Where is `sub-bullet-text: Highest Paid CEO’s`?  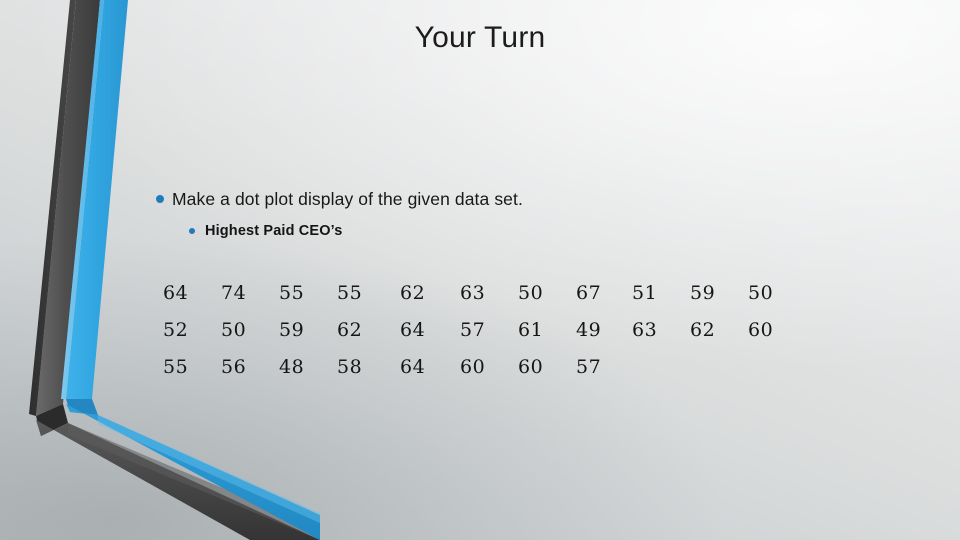 sub-bullet-text: Highest Paid CEO’s is located at coordinates (274, 231).